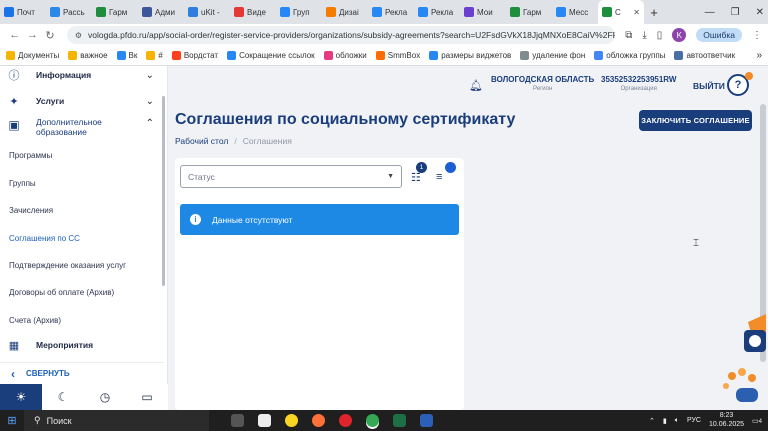 The height and width of the screenshot is (431, 768). I want to click on browser-tab: Рассь, so click(69, 12).